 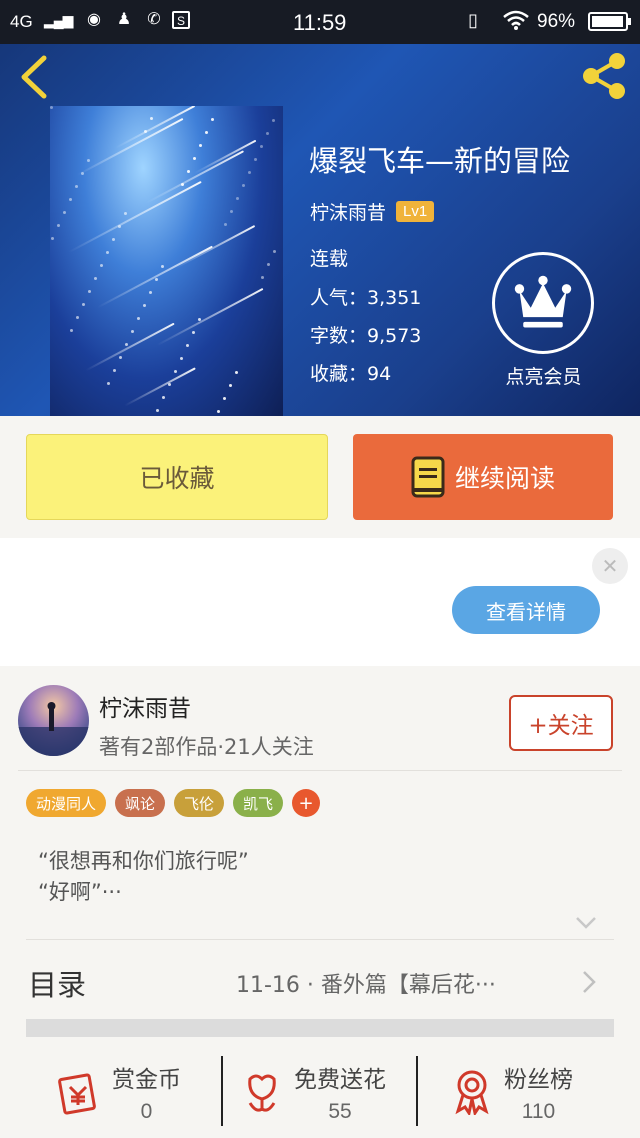 I want to click on book-icon, so click(x=428, y=477).